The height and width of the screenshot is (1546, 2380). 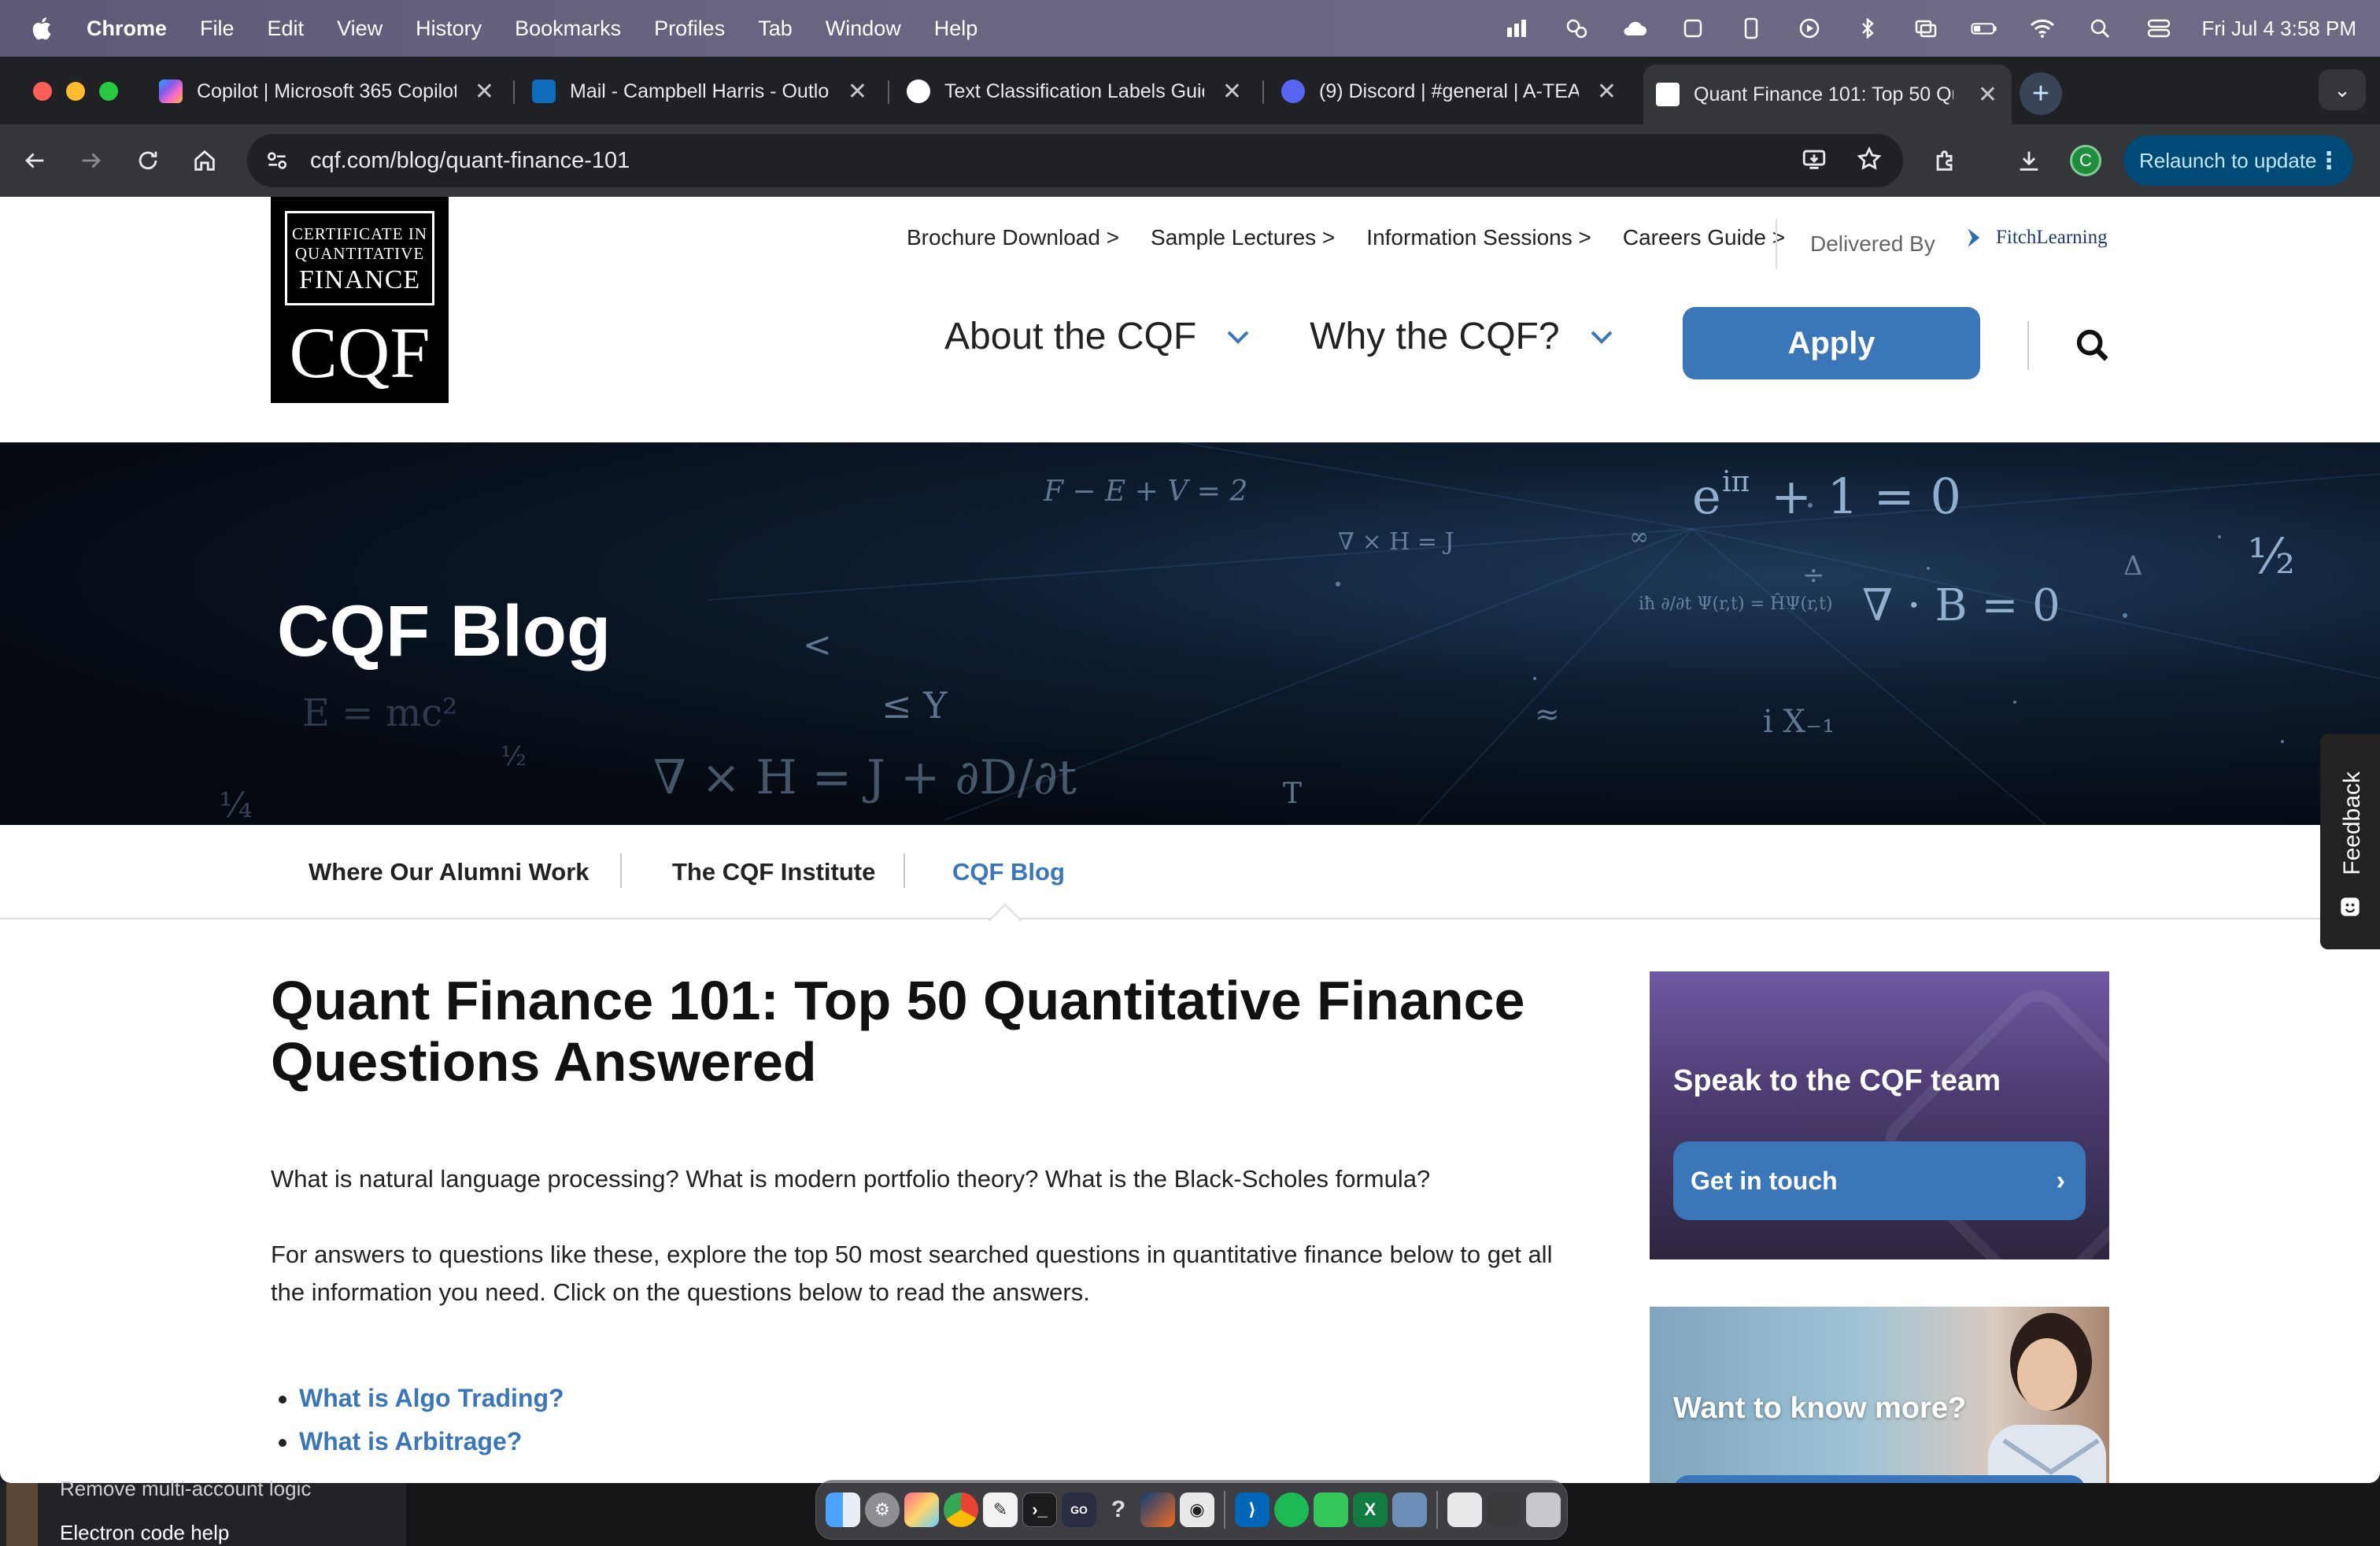 I want to click on preview-icon, so click(x=1409, y=1509).